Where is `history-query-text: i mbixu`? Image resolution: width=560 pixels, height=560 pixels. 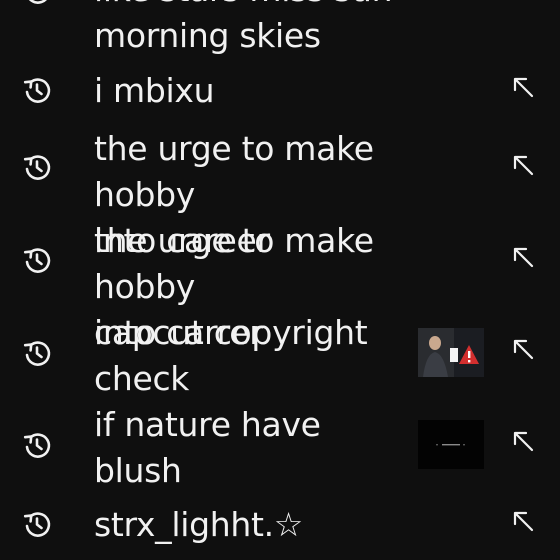 history-query-text: i mbixu is located at coordinates (154, 90).